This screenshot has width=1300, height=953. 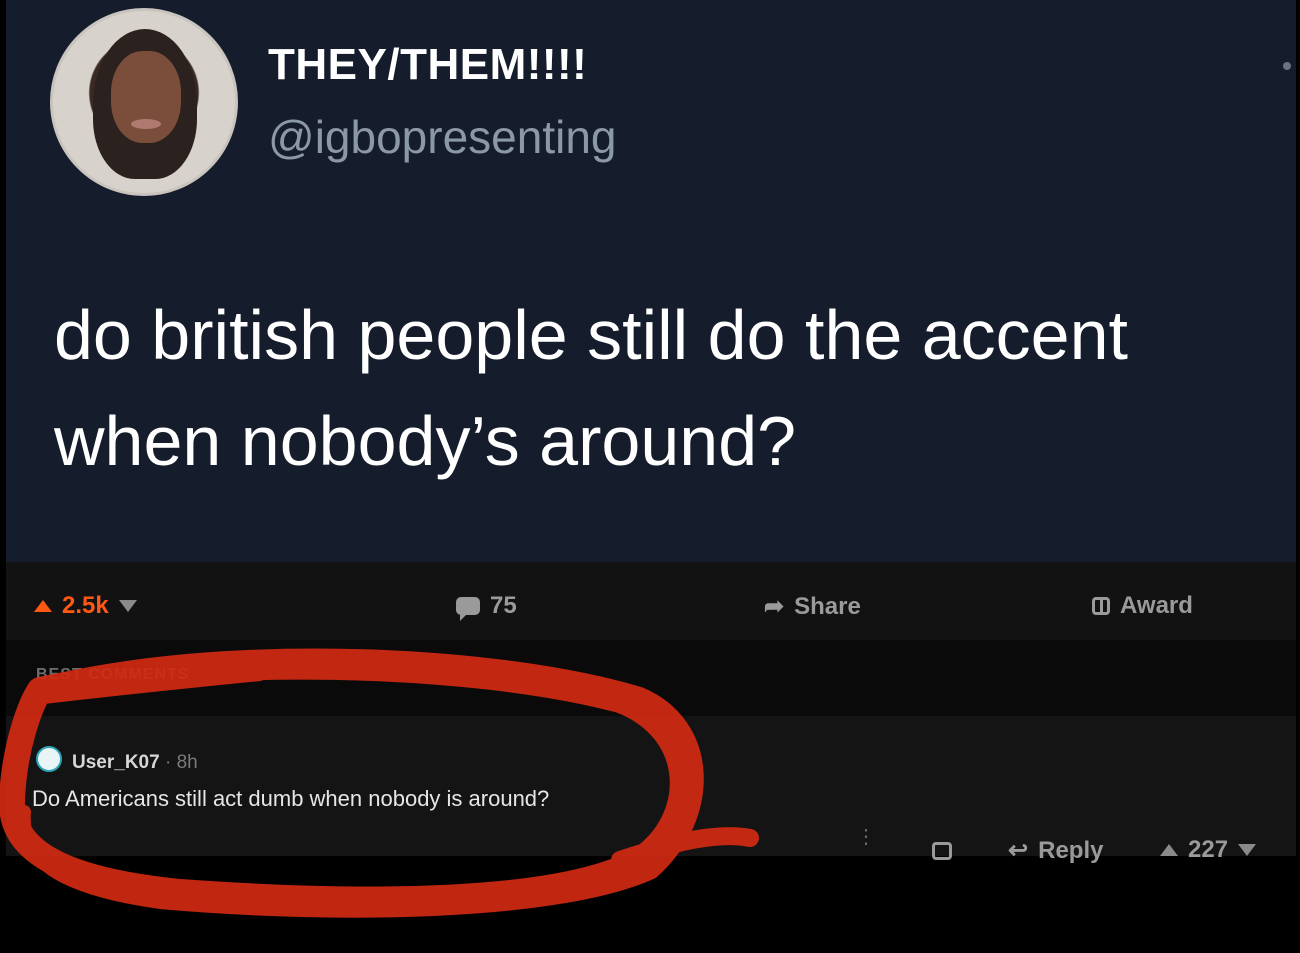 I want to click on best-comments-label: BEST COMMENTS, so click(x=112, y=675).